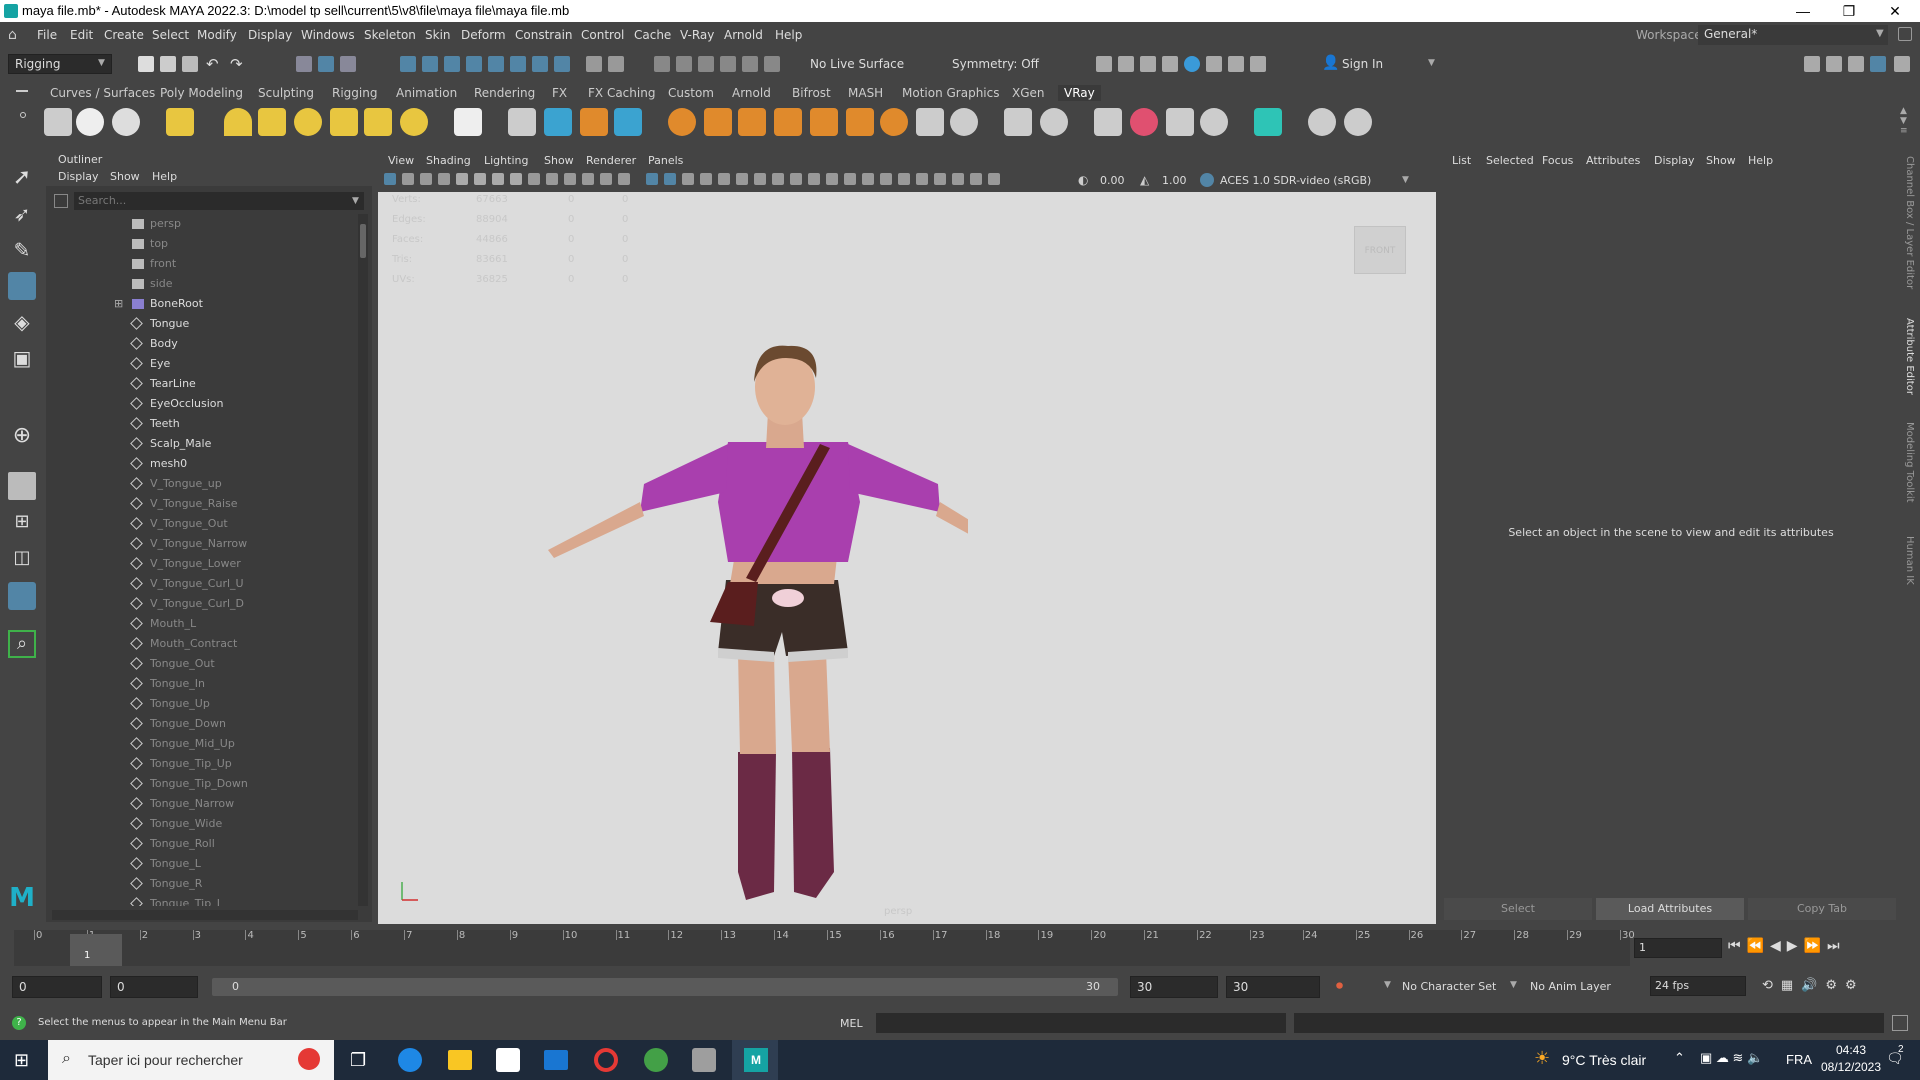 This screenshot has width=1920, height=1080. I want to click on ae-menu-help: Help, so click(1760, 160).